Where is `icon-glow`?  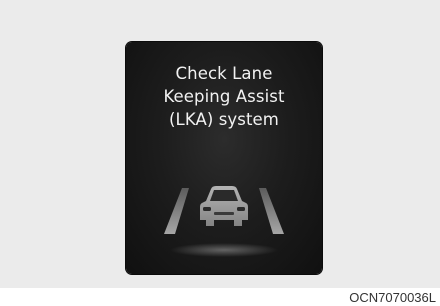
icon-glow is located at coordinates (224, 250).